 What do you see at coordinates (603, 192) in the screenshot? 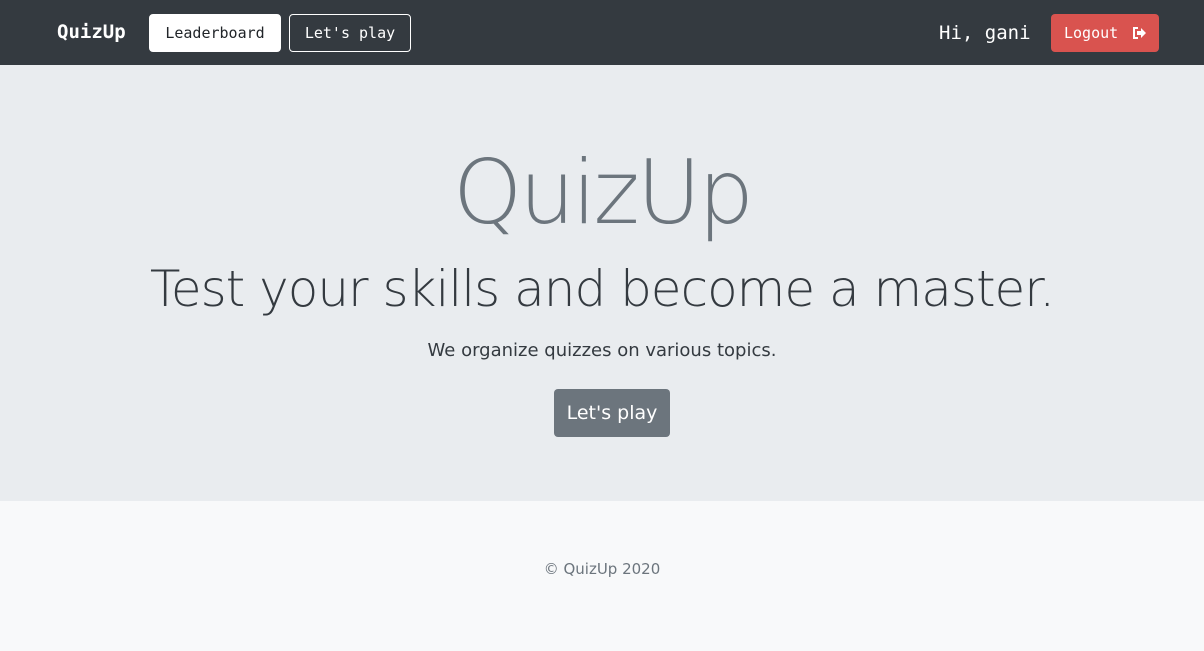
I see `hero-title: QuizUp` at bounding box center [603, 192].